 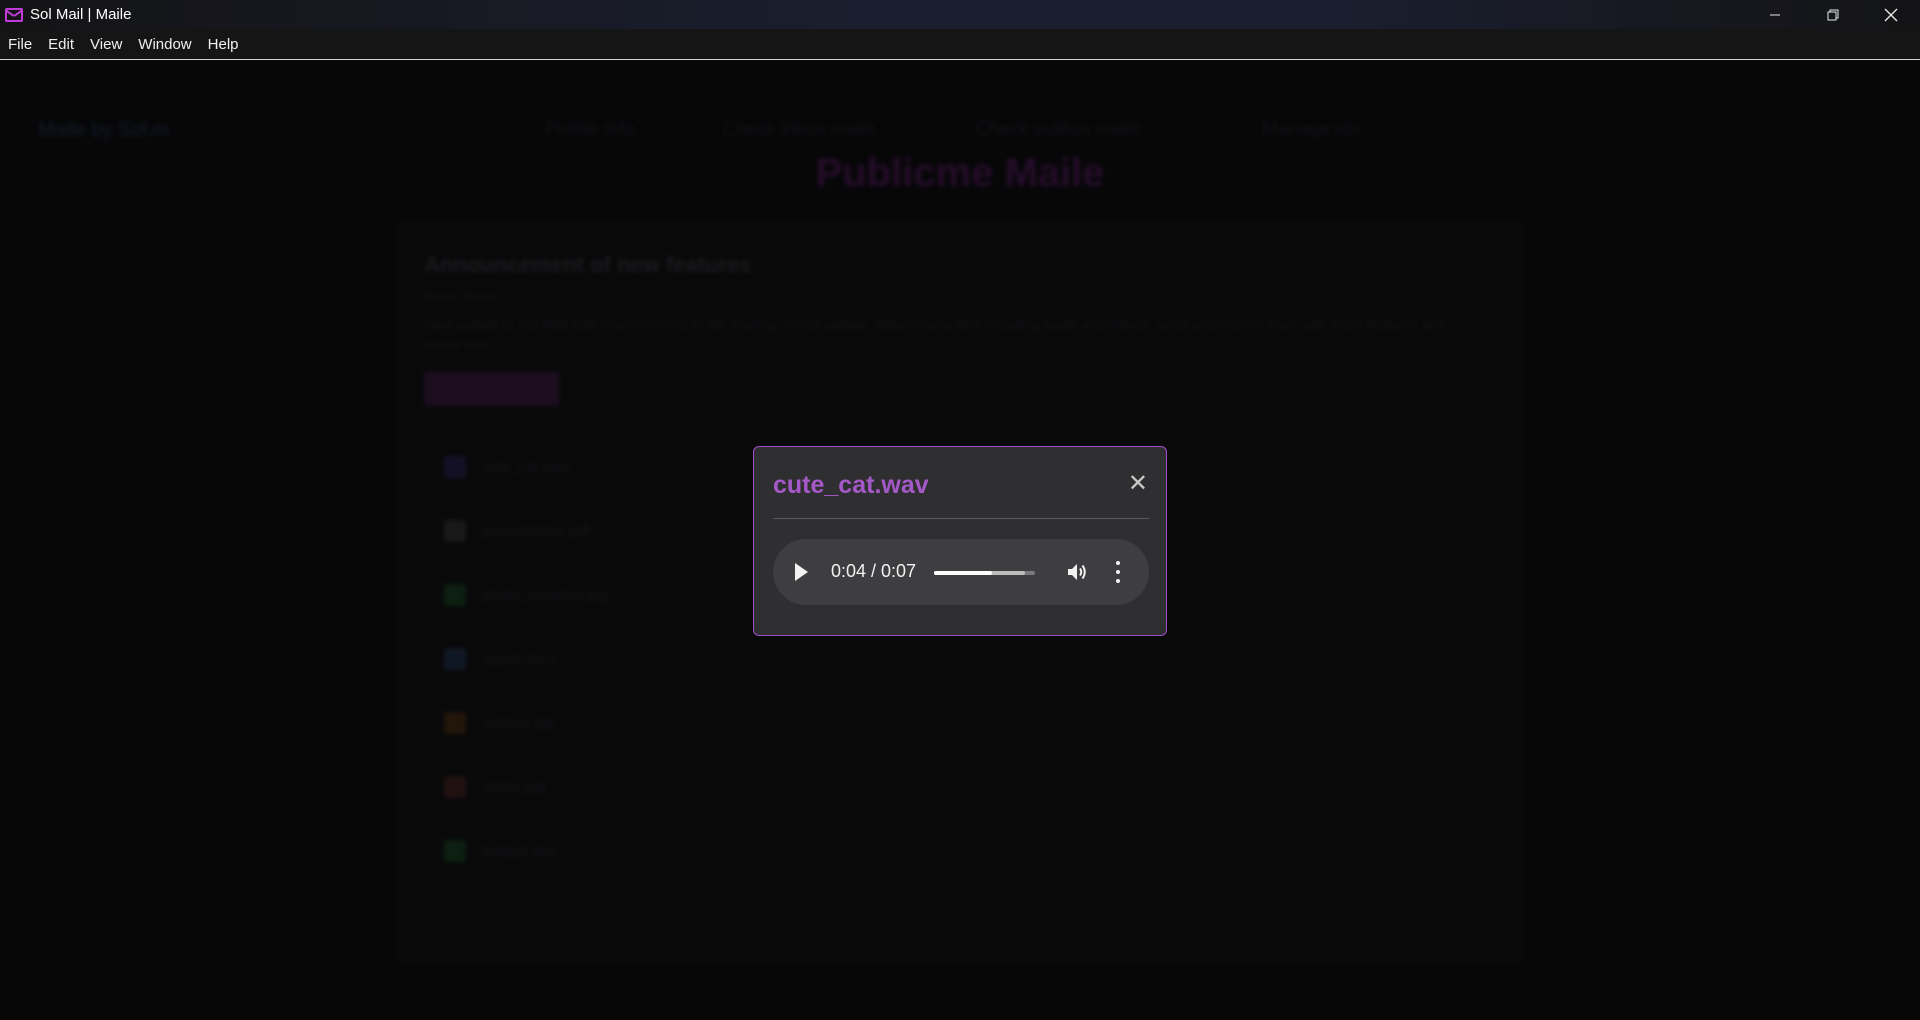 I want to click on modal-divider, so click(x=961, y=518).